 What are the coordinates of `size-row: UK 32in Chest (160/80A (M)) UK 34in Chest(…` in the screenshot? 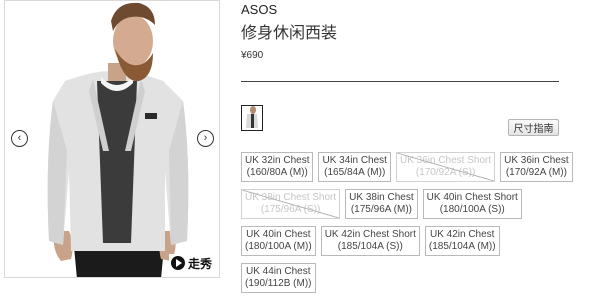 It's located at (411, 167).